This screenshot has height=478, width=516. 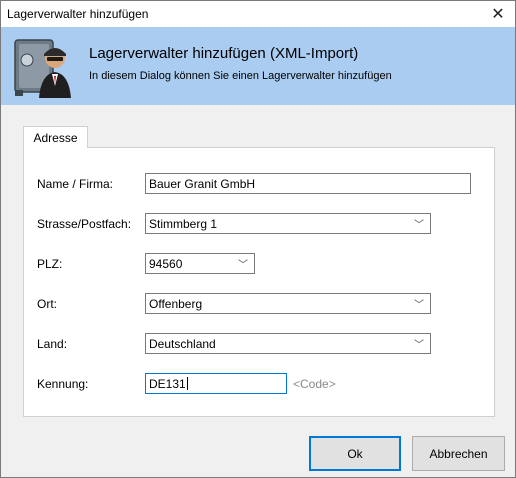 I want to click on window-title: Lagerverwalter hinzufügen, so click(x=78, y=14).